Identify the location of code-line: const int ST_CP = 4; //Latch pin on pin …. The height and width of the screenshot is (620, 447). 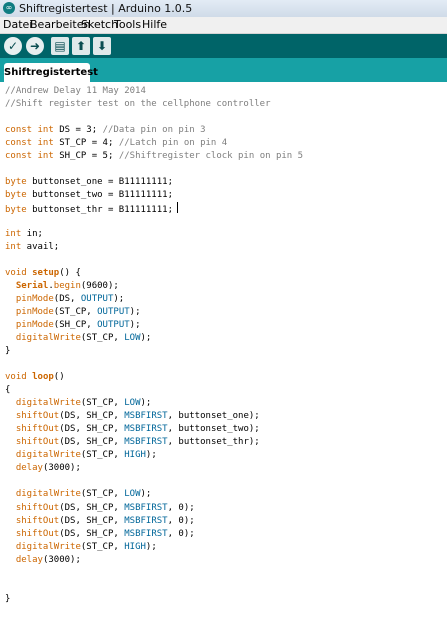
(154, 143).